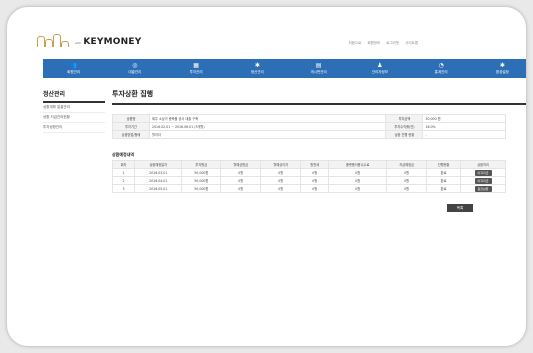 The width and height of the screenshot is (533, 353). I want to click on logo: with KEYMONEY, so click(89, 40).